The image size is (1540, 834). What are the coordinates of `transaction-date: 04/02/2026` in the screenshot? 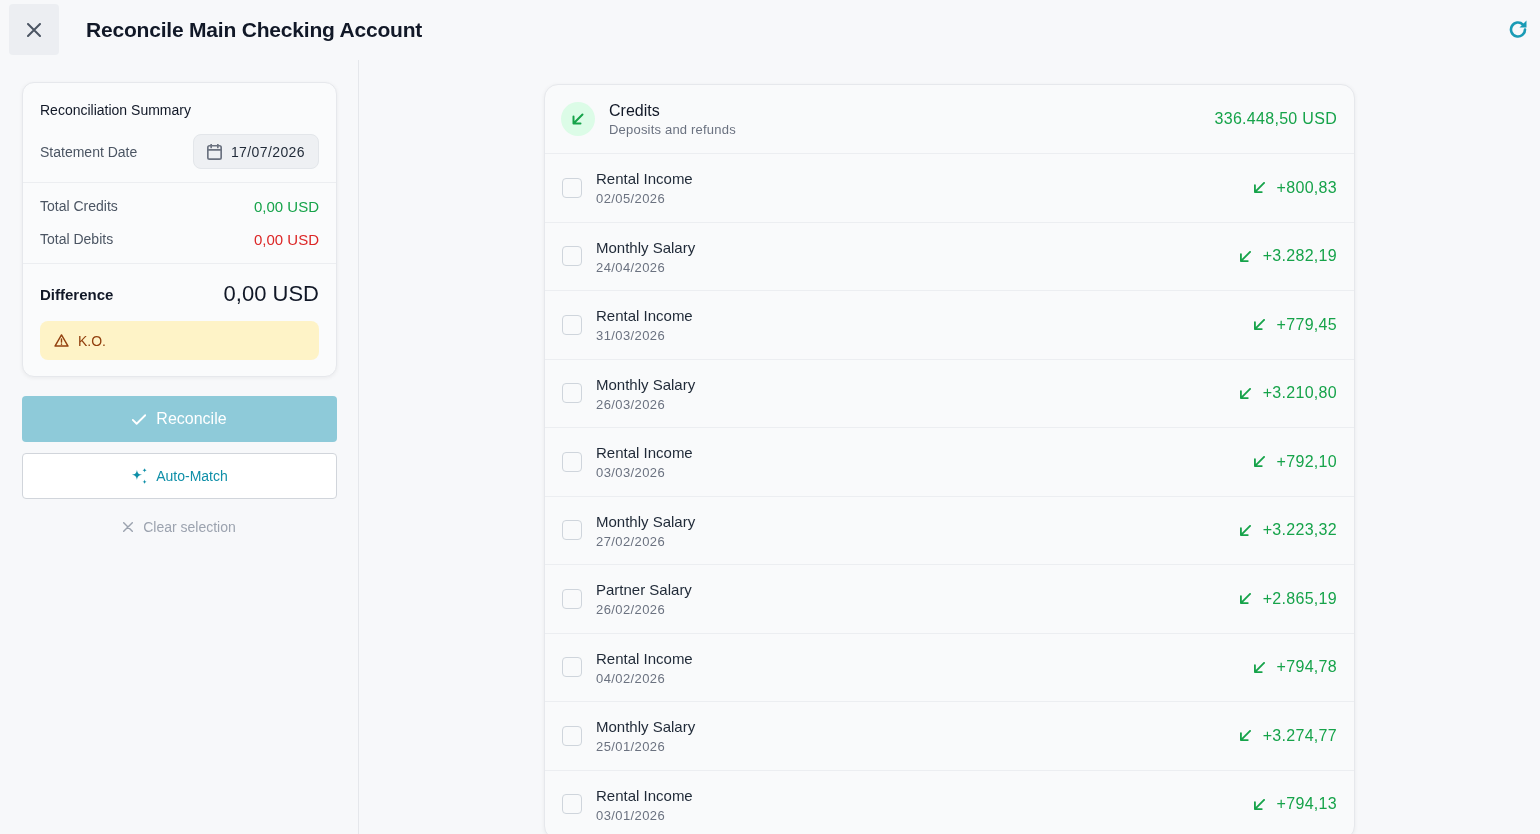 It's located at (631, 678).